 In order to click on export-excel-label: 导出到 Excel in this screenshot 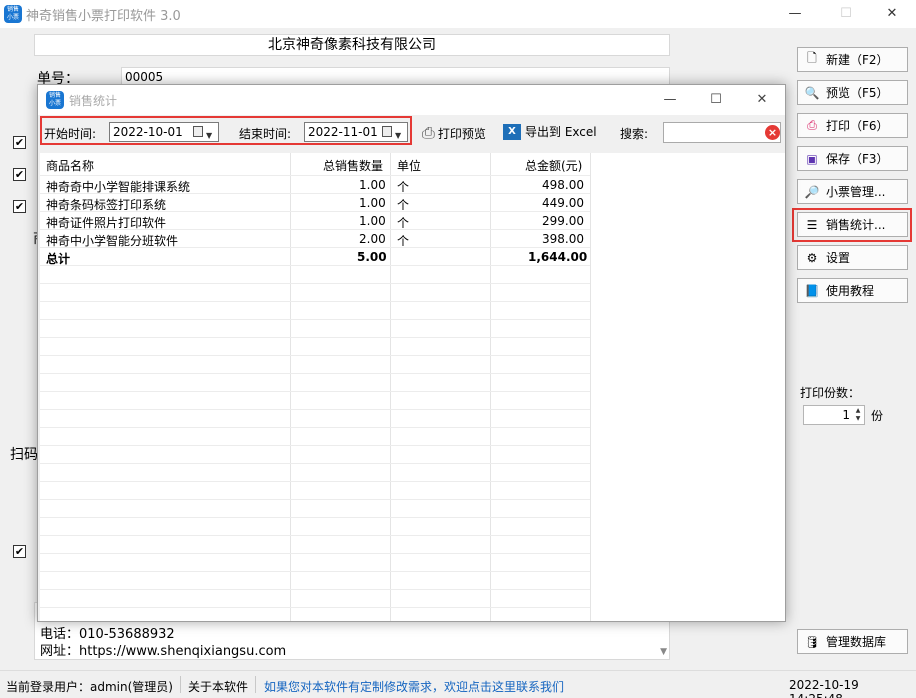, I will do `click(561, 132)`.